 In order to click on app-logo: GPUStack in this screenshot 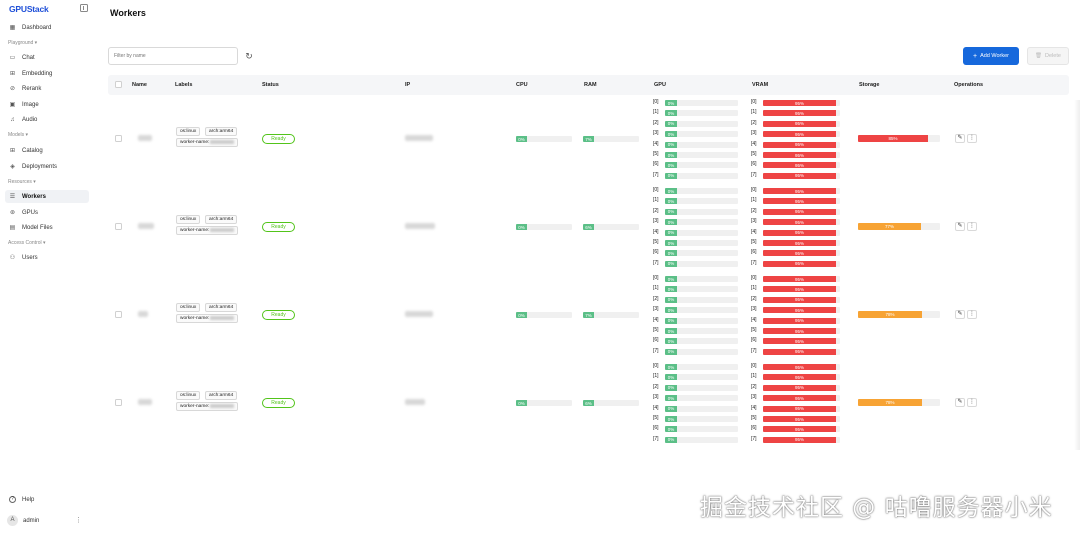, I will do `click(29, 9)`.